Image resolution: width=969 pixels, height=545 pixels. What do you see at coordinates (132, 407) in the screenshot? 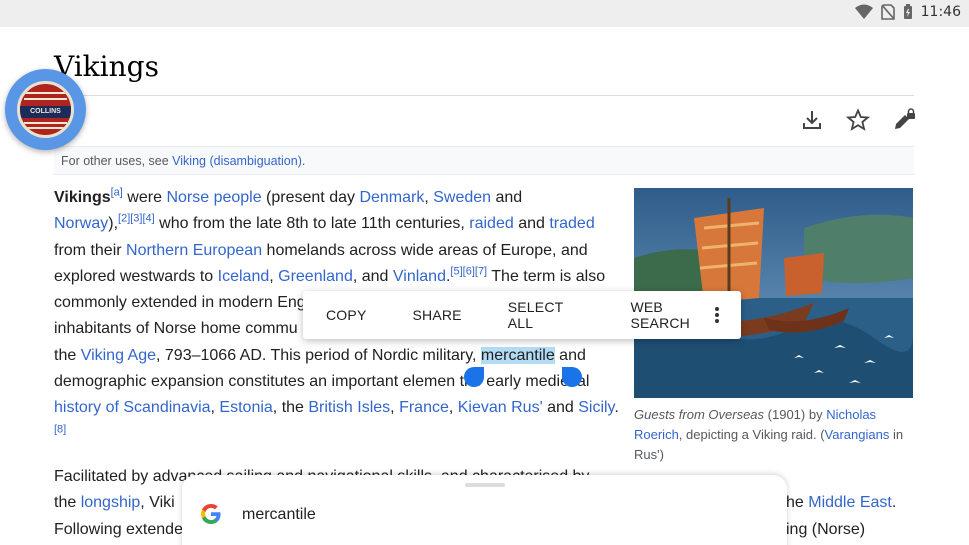
I see `link-history-of-scandinavia: history of Scandinavia` at bounding box center [132, 407].